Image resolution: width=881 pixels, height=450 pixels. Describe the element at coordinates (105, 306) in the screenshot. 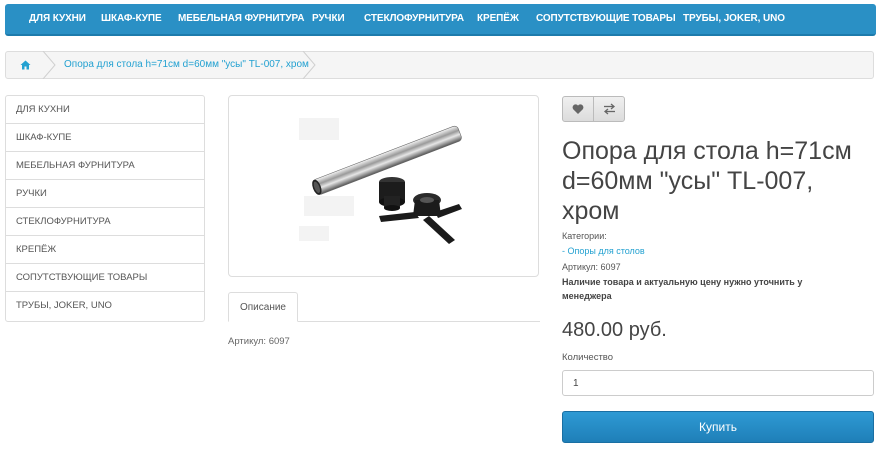

I see `sidebar-item-tubes: ТРУБЫ, JOKER, UNO` at that location.